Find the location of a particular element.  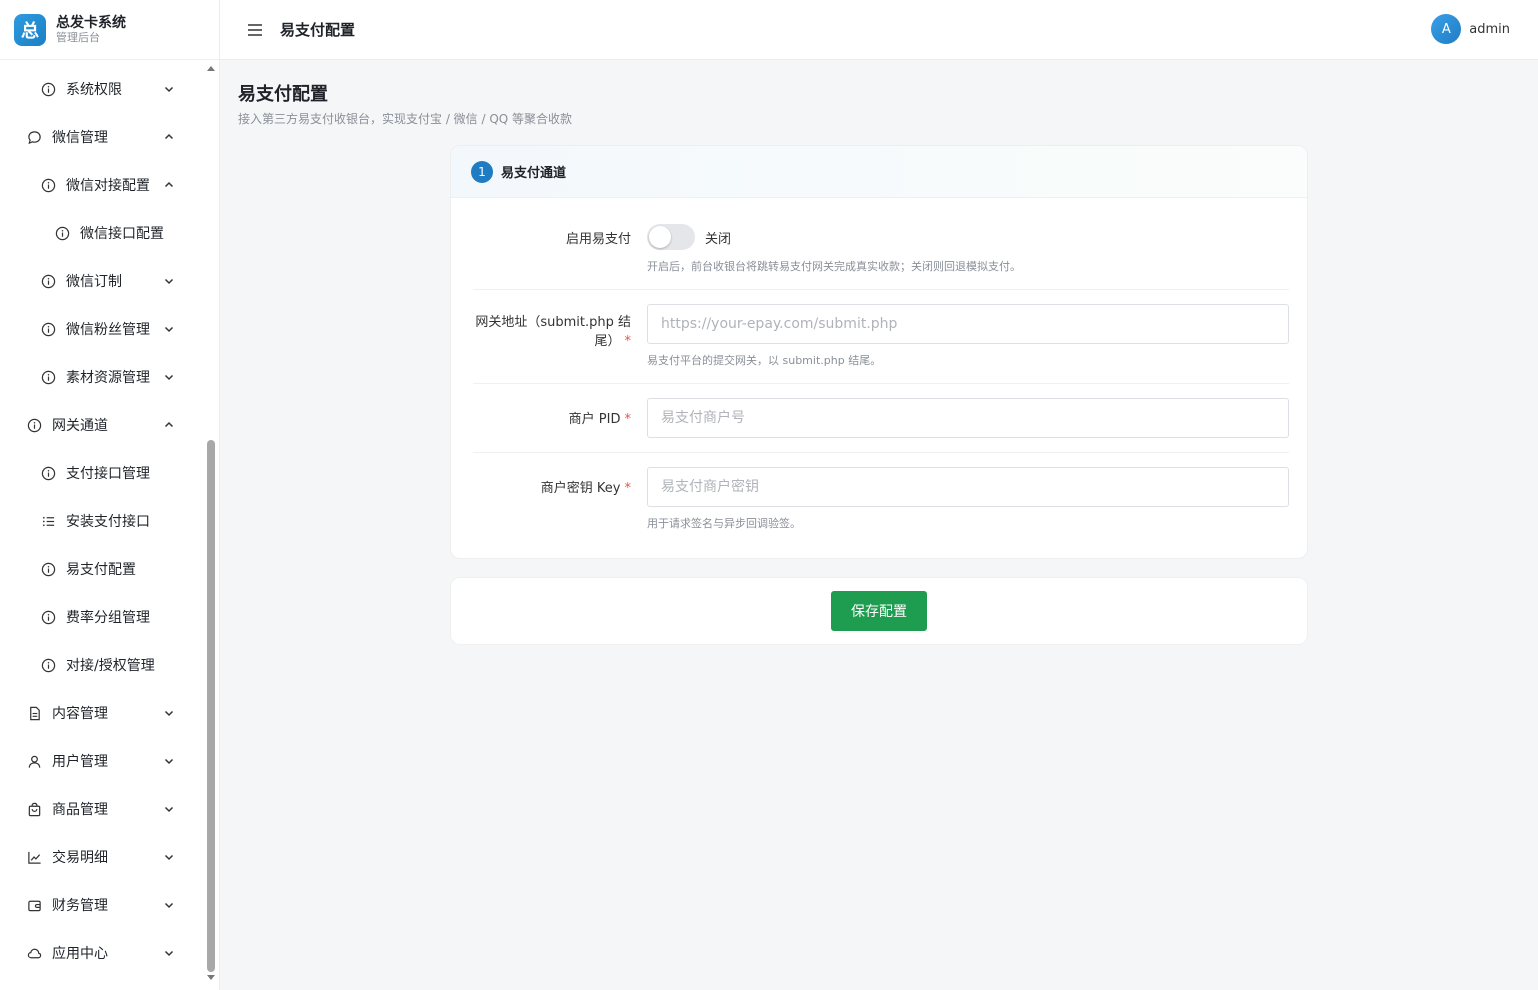

gateway-url-input is located at coordinates (968, 324).